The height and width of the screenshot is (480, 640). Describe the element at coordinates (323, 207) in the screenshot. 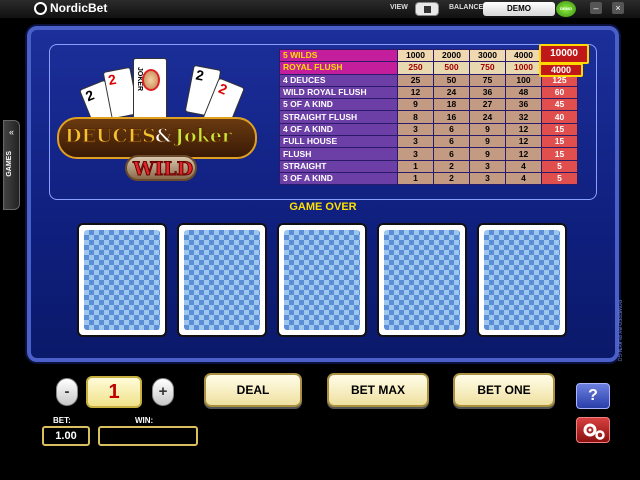

I see `game-status-text: GAME OVER` at that location.